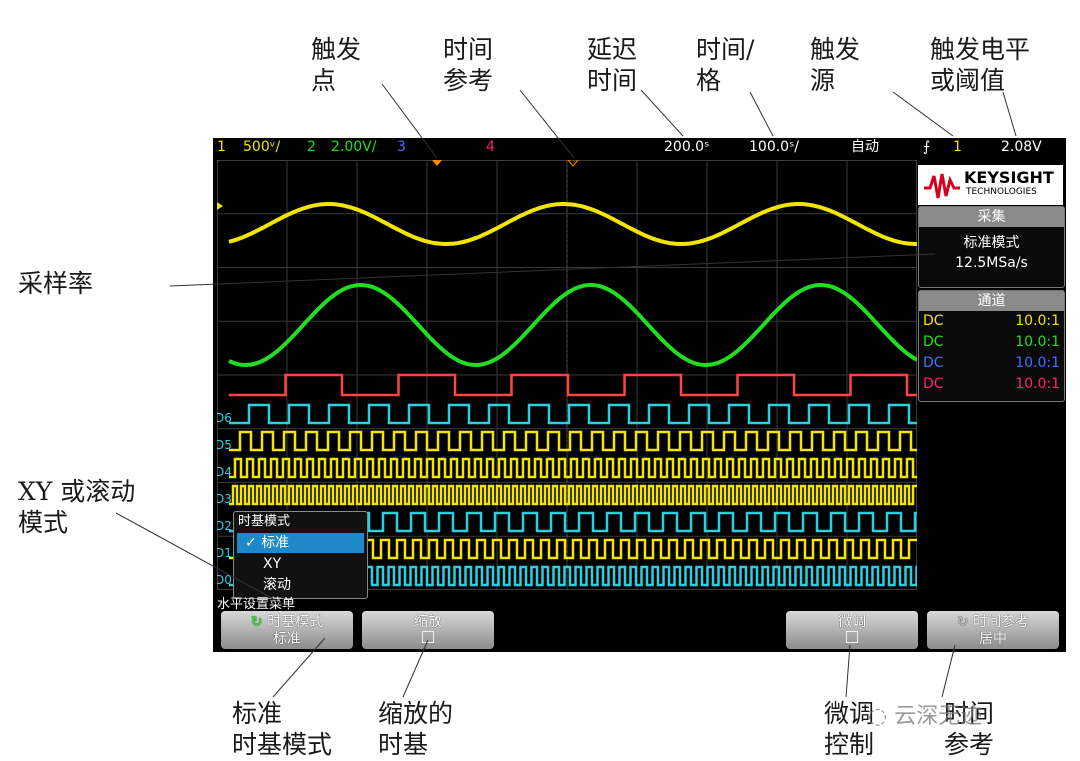  Describe the element at coordinates (927, 147) in the screenshot. I see `rising-edge-icon: ⨍` at that location.